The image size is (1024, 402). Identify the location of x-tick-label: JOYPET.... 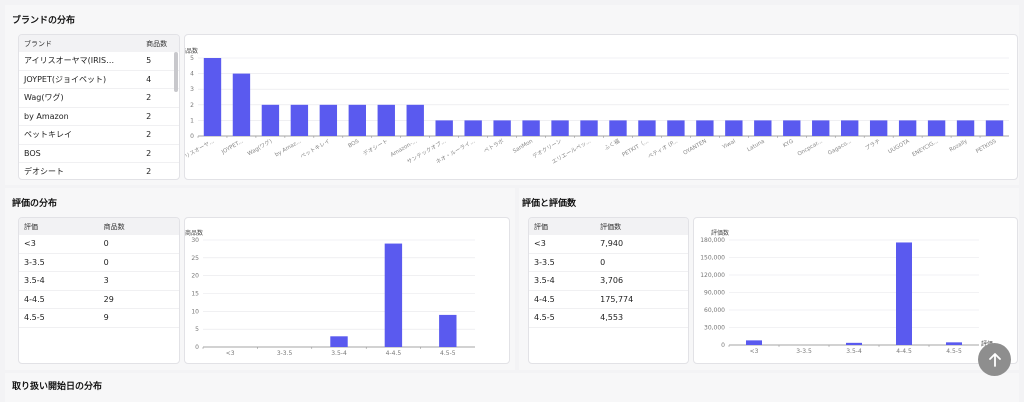
(232, 147).